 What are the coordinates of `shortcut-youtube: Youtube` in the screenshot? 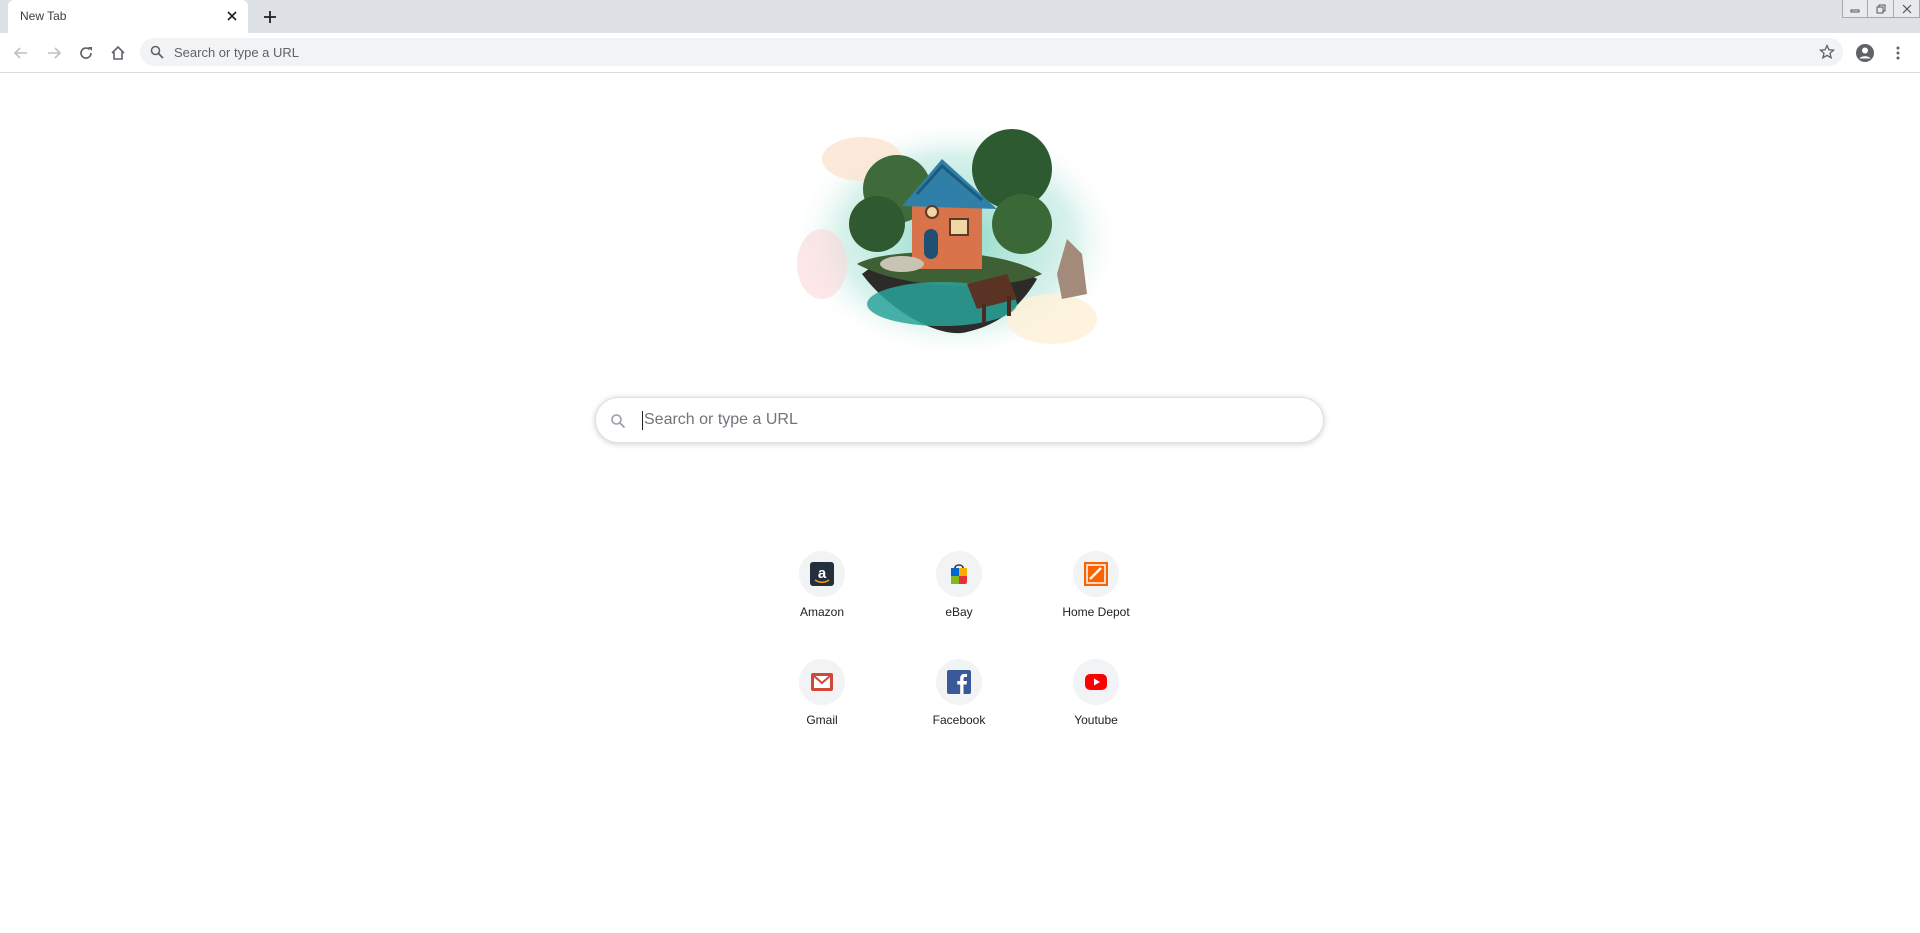 It's located at (1096, 703).